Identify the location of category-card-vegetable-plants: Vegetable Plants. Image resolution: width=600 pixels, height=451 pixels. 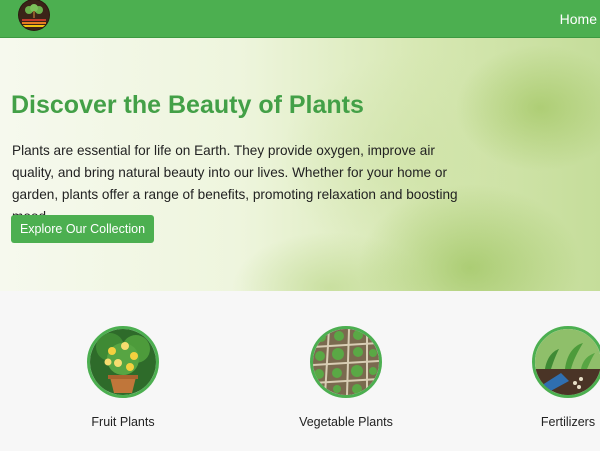
(346, 379).